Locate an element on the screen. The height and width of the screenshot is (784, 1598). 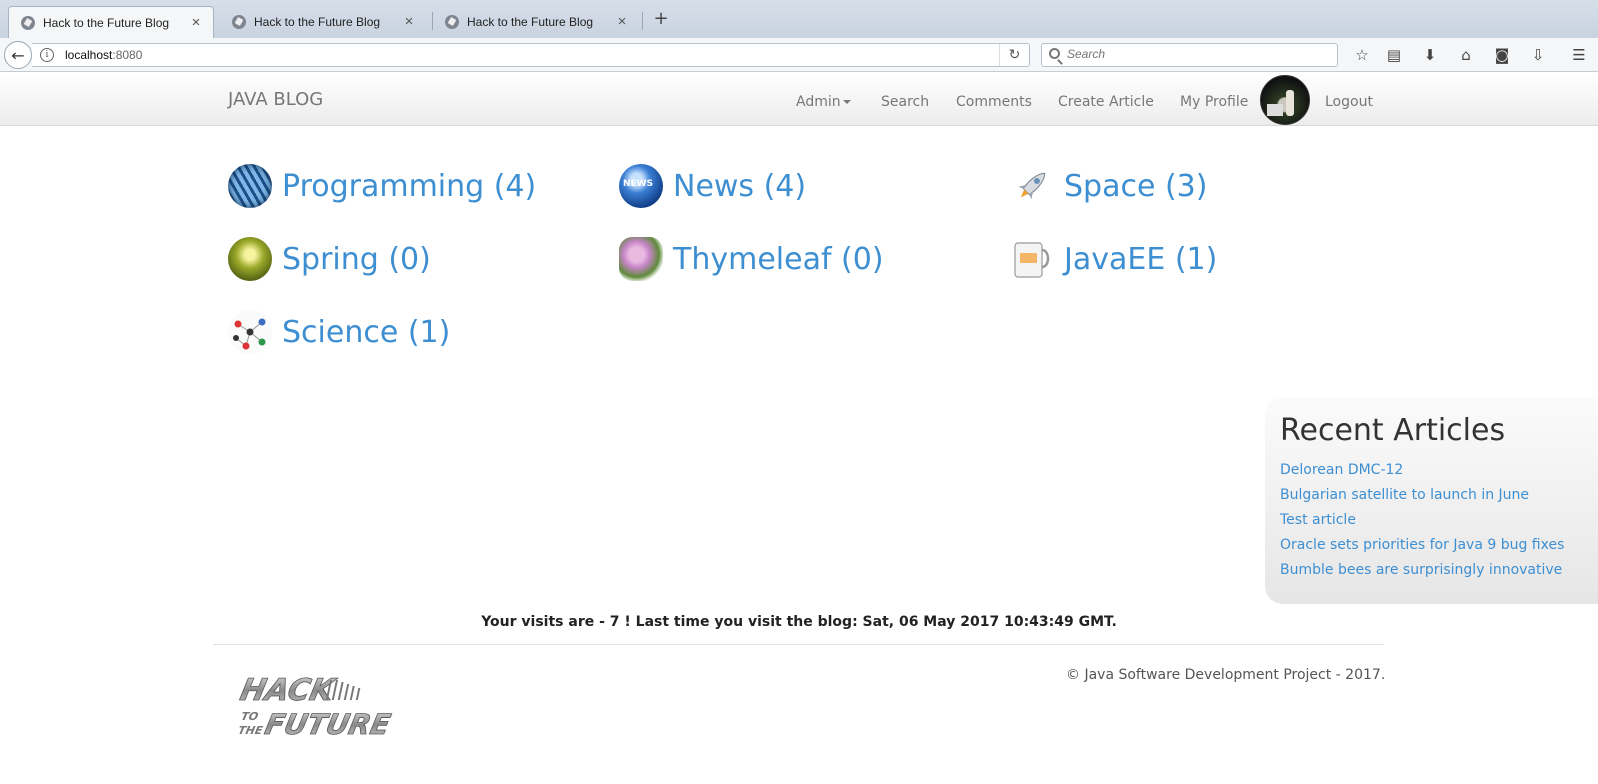
molecule-icon is located at coordinates (250, 332).